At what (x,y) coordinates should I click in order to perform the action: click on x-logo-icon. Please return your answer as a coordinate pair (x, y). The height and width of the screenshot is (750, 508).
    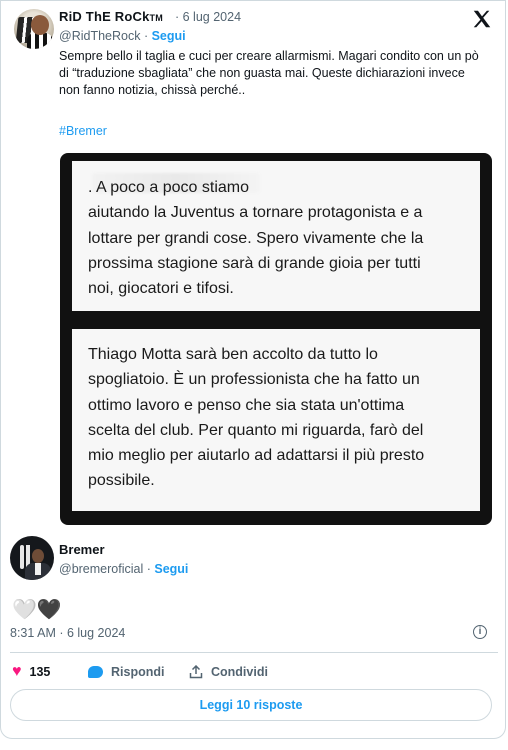
    Looking at the image, I should click on (482, 19).